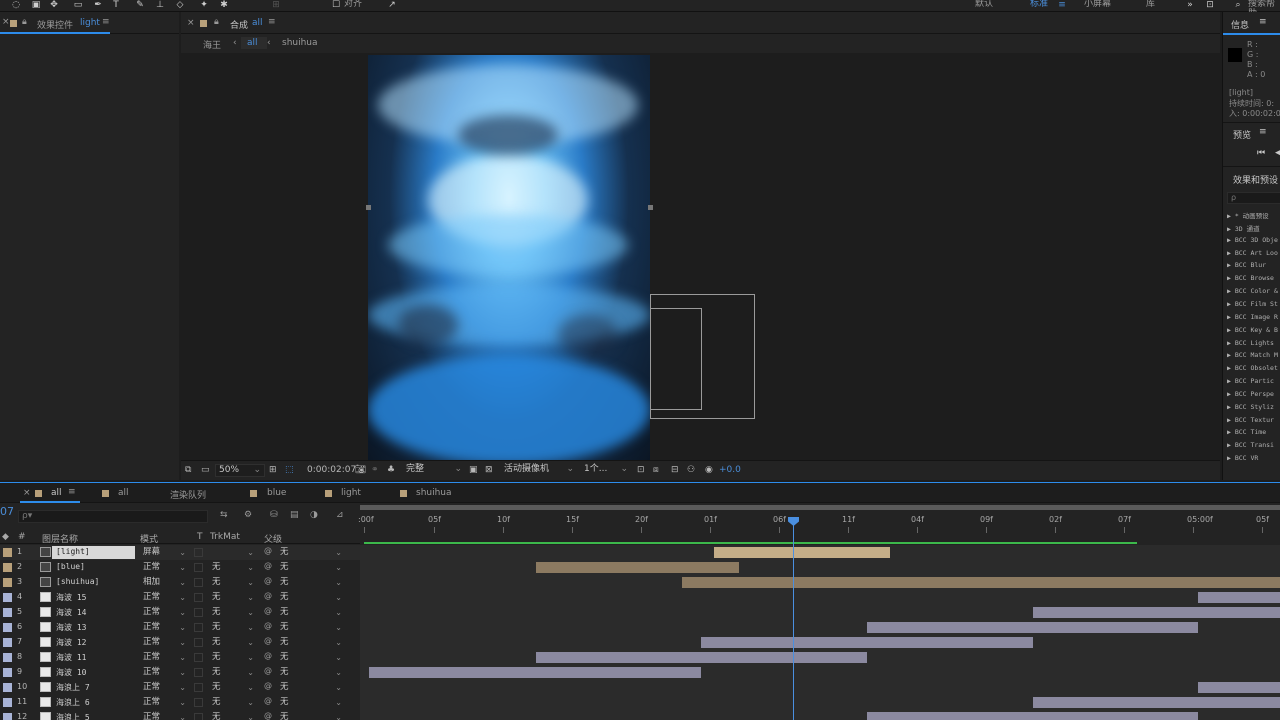 Image resolution: width=1280 pixels, height=720 pixels. What do you see at coordinates (71, 642) in the screenshot?
I see `layer-name: 海波 12` at bounding box center [71, 642].